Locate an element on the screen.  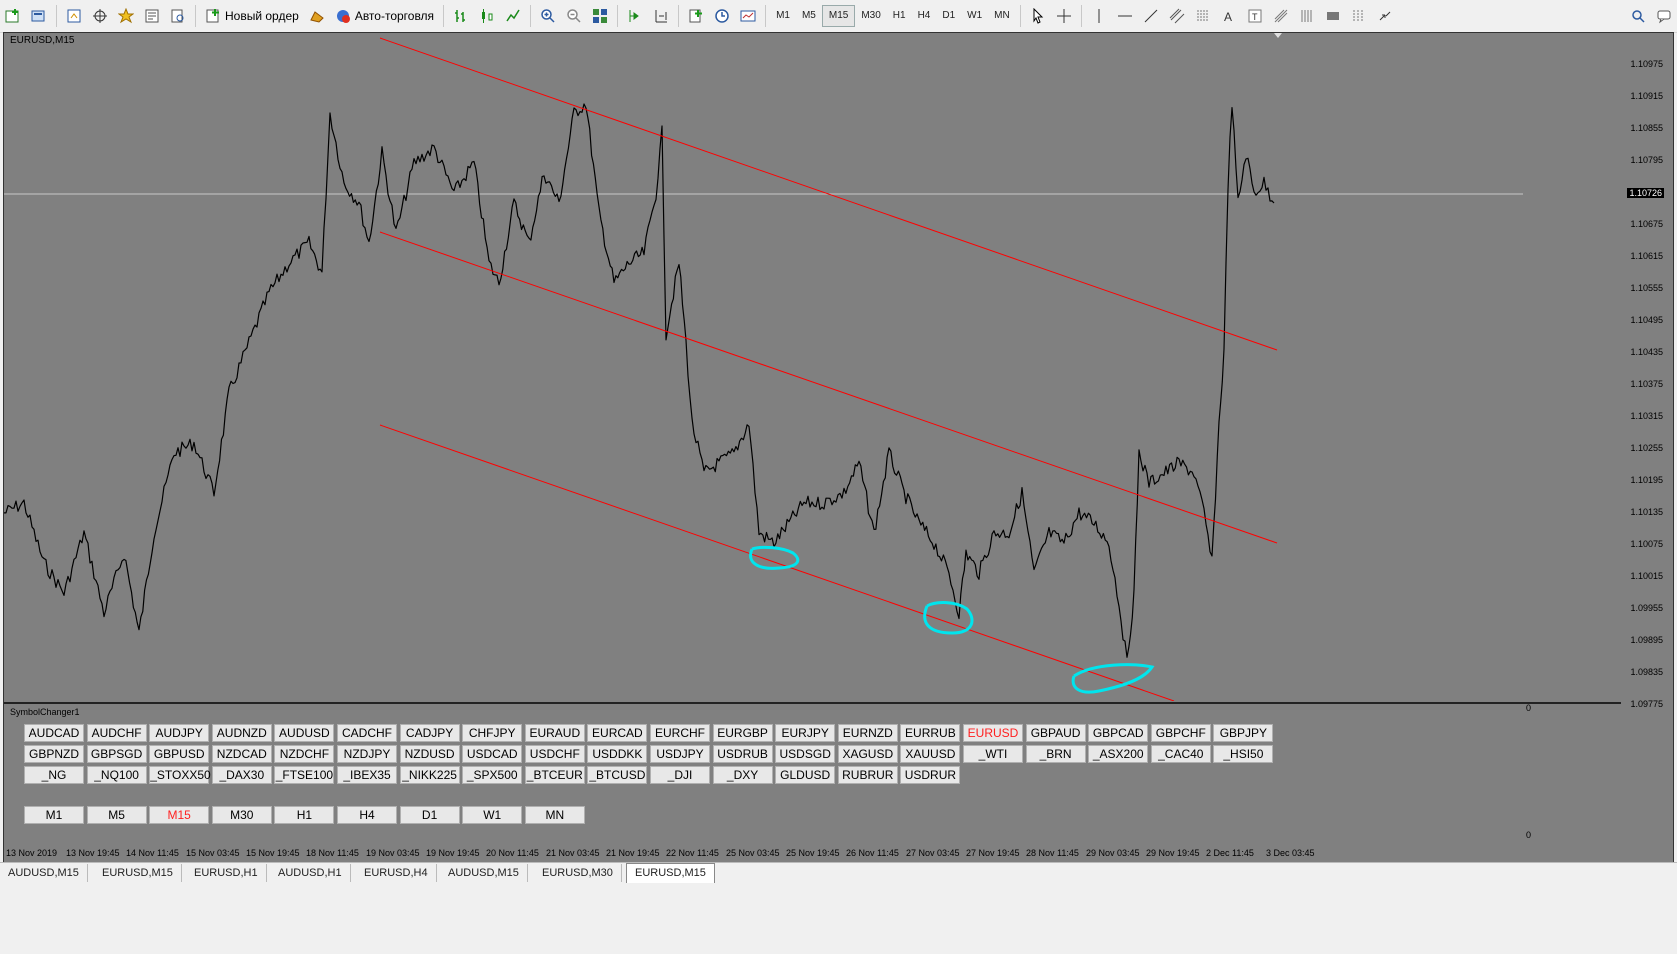
auto-trading-button: Авто-торговля is located at coordinates (384, 16).